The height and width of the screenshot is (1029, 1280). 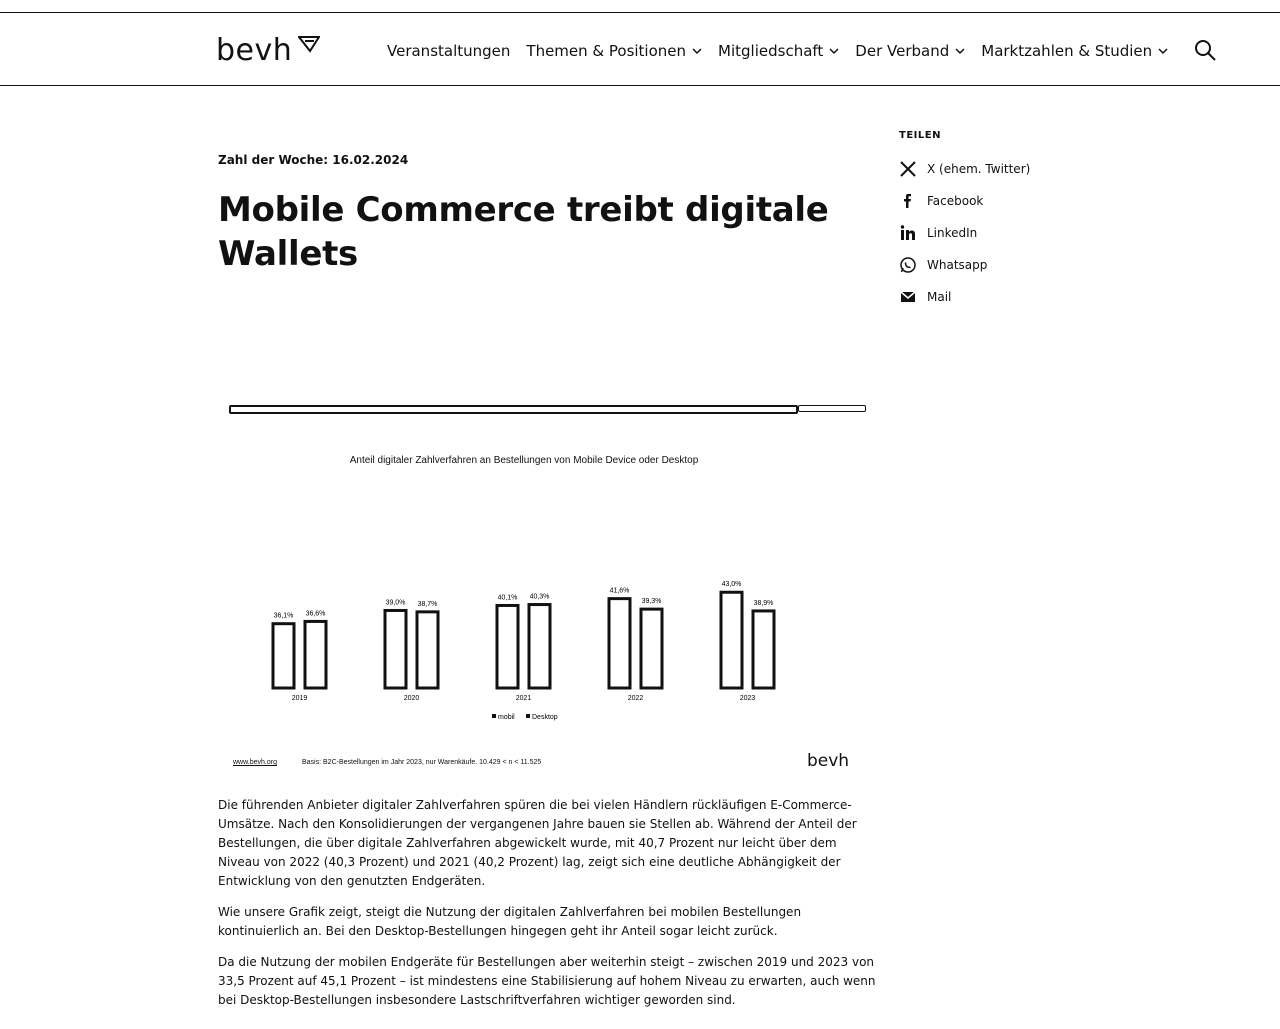 I want to click on nav-item-label: Der Verband, so click(x=902, y=51).